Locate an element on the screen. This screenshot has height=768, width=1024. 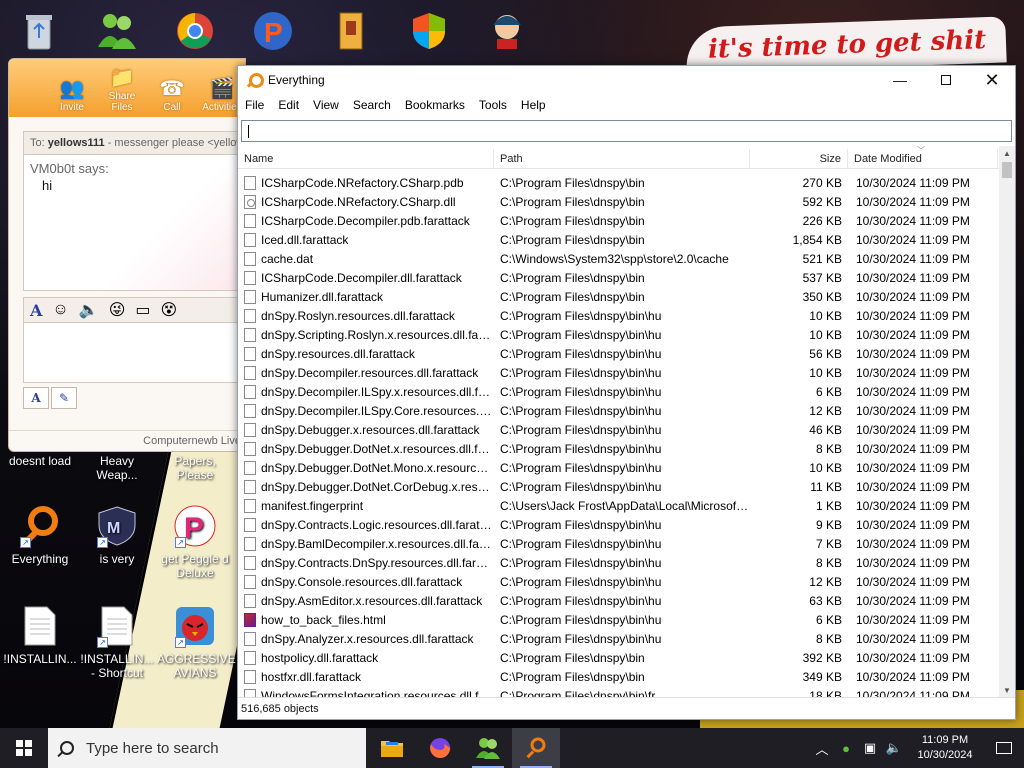
vertical-scrollbar: ▲ ▼ is located at coordinates (1007, 422).